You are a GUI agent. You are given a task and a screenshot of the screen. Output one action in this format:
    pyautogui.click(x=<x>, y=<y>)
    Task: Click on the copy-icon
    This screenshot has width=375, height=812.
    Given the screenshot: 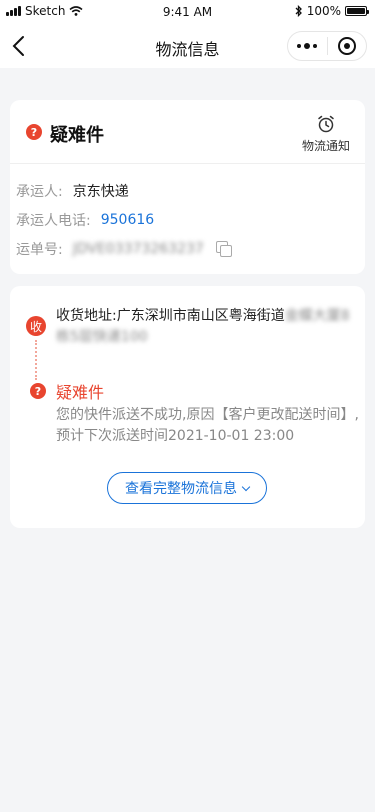 What is the action you would take?
    pyautogui.click(x=223, y=249)
    